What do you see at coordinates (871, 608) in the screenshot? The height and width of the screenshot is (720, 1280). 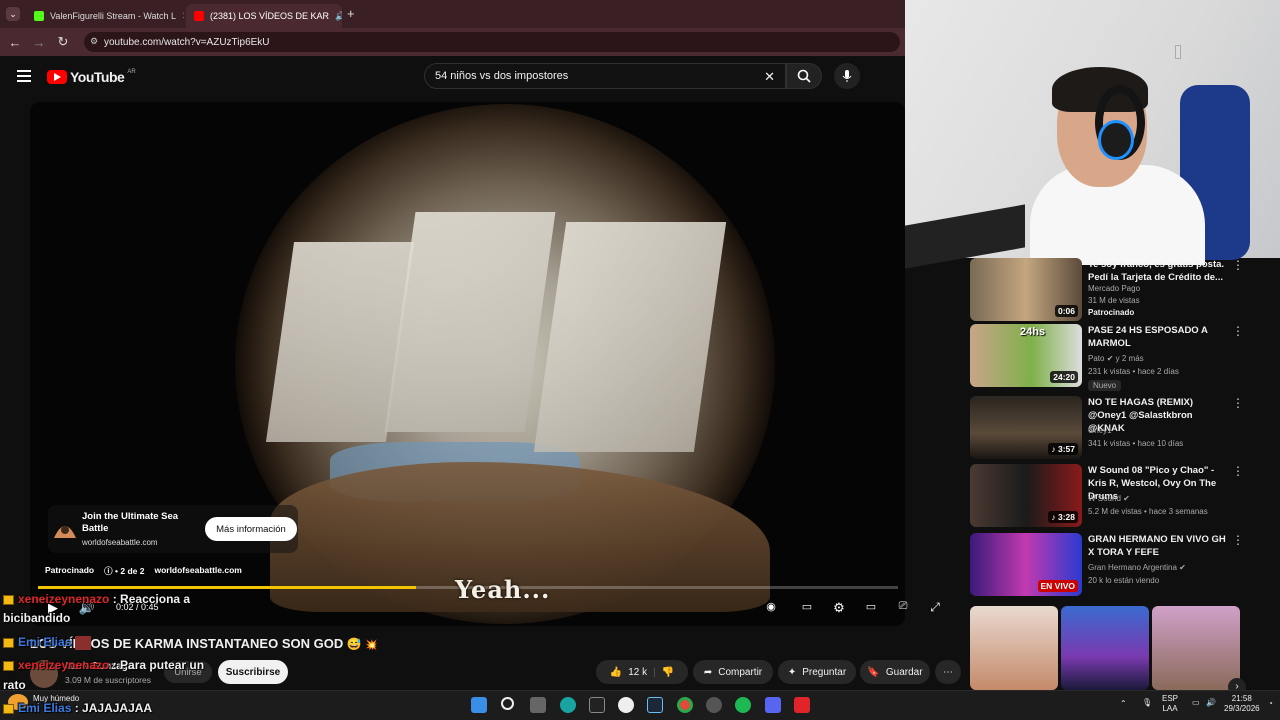 I see `theater-mode-icon: ▭` at bounding box center [871, 608].